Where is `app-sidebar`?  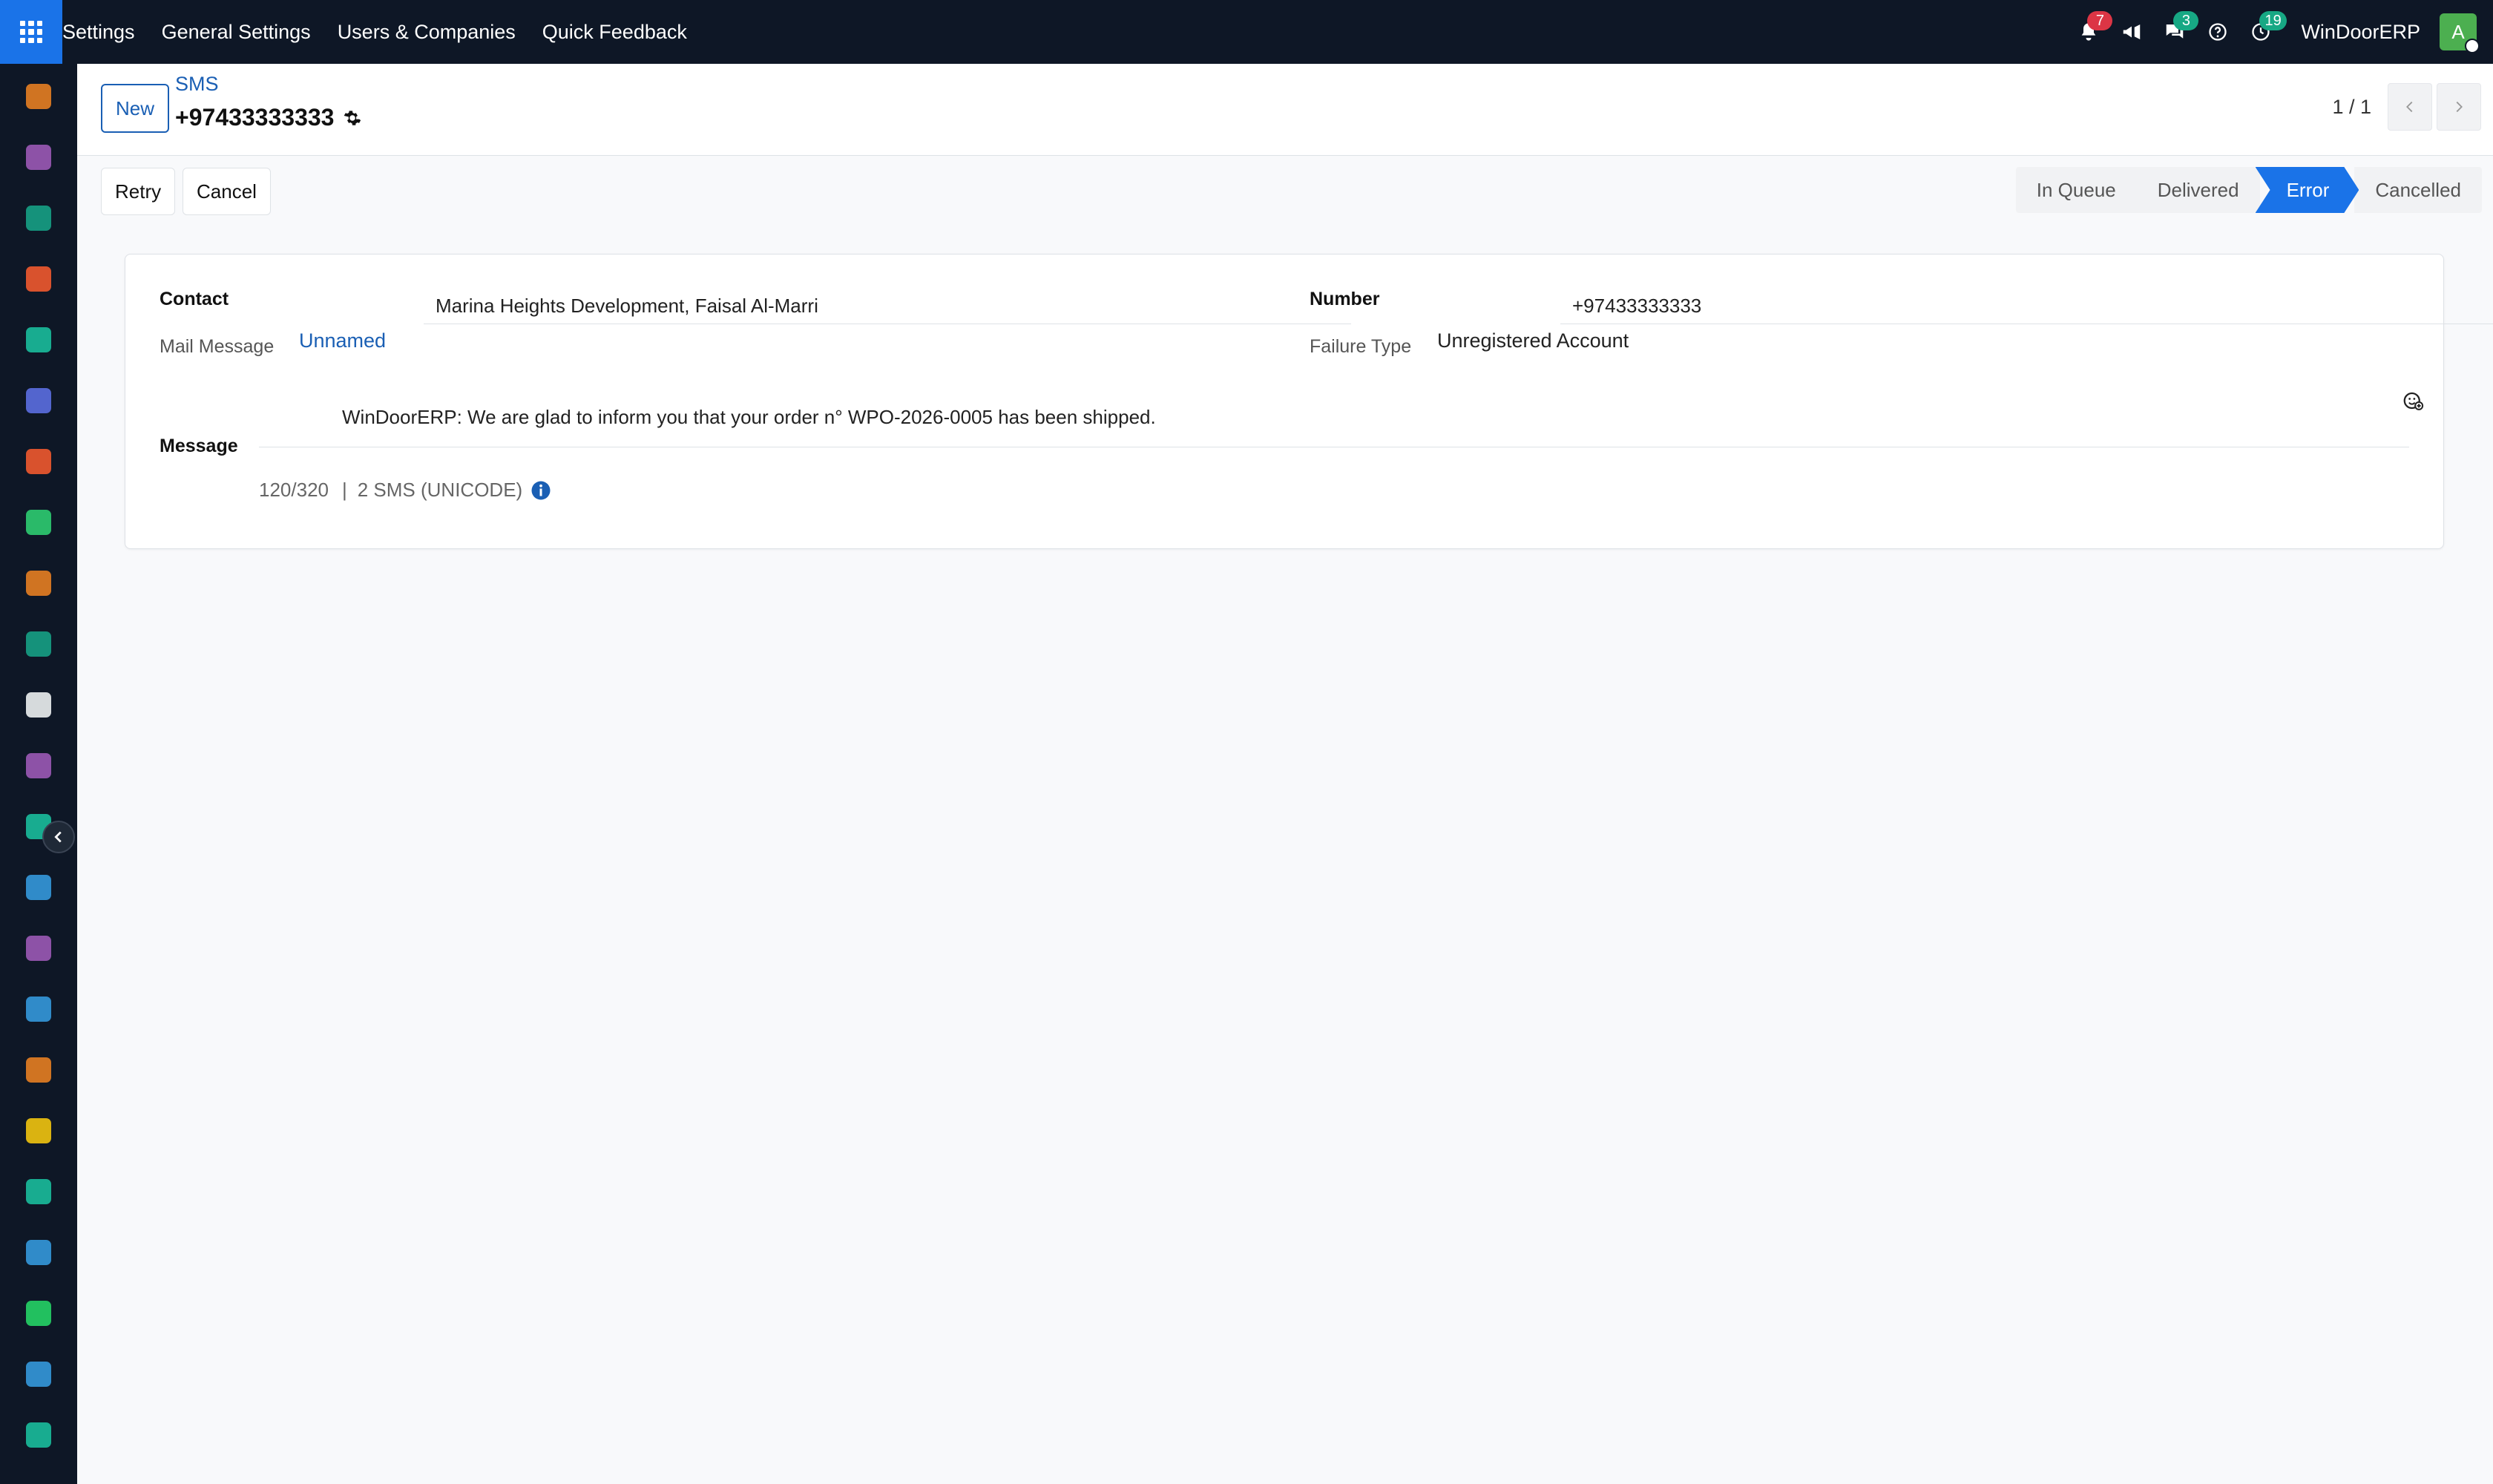
app-sidebar is located at coordinates (38, 774).